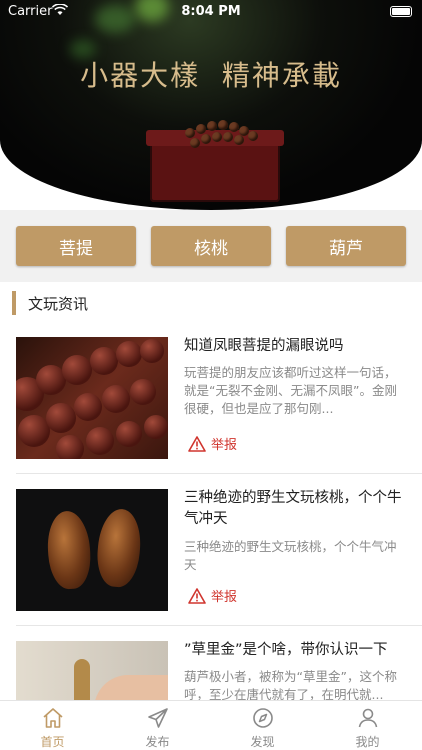  What do you see at coordinates (401, 11) in the screenshot?
I see `battery-icon` at bounding box center [401, 11].